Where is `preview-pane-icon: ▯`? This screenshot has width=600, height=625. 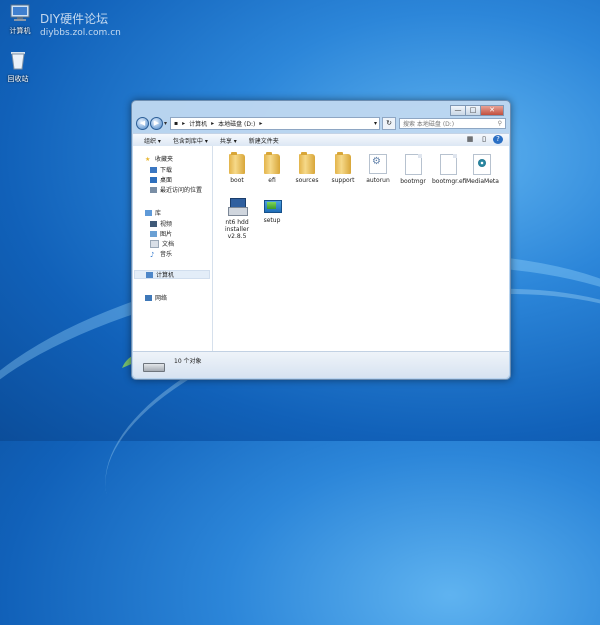 preview-pane-icon: ▯ is located at coordinates (484, 139).